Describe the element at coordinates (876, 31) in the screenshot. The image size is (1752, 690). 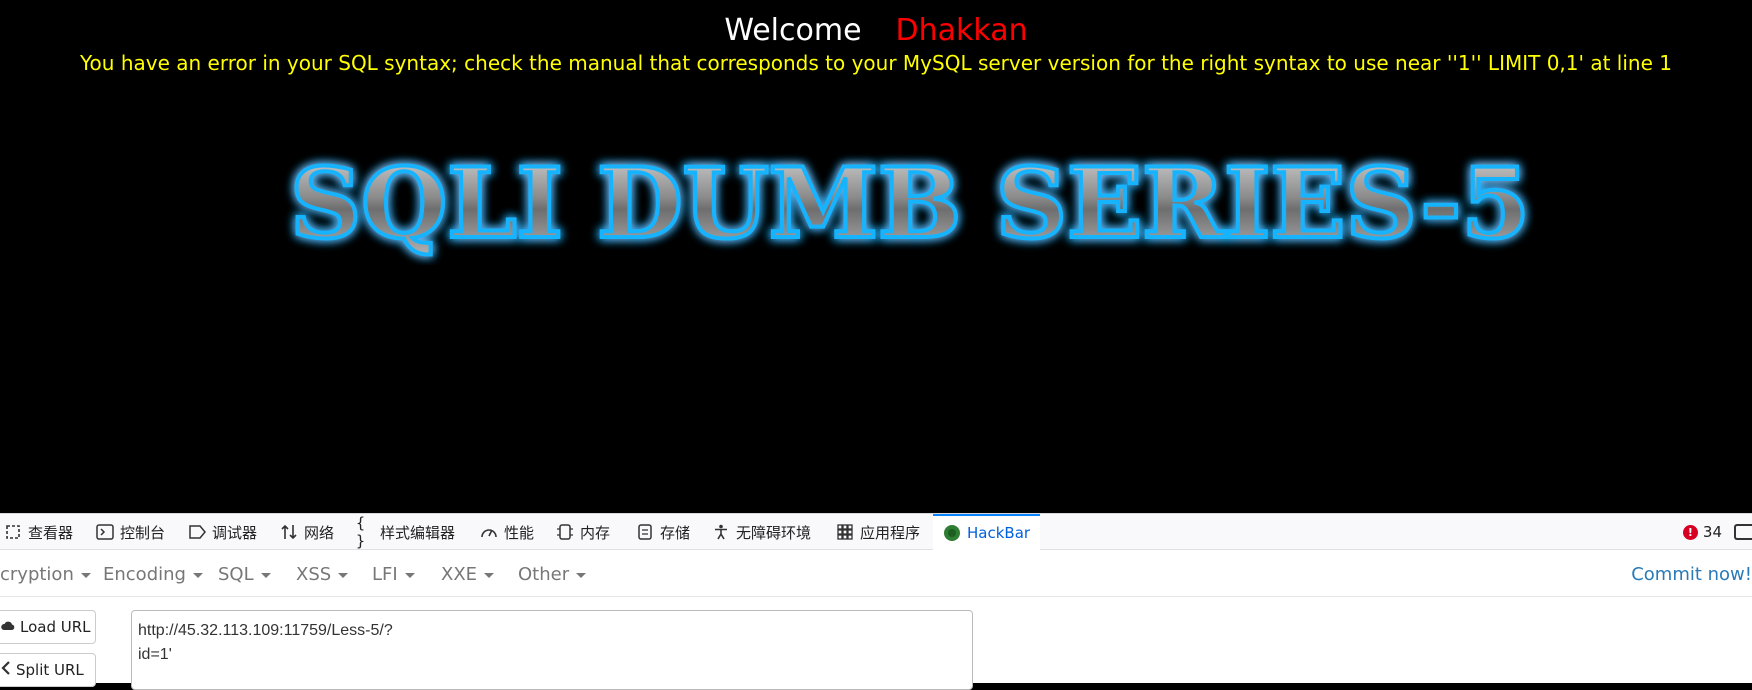
I see `welcome-line: Welcome Dhakkan` at that location.